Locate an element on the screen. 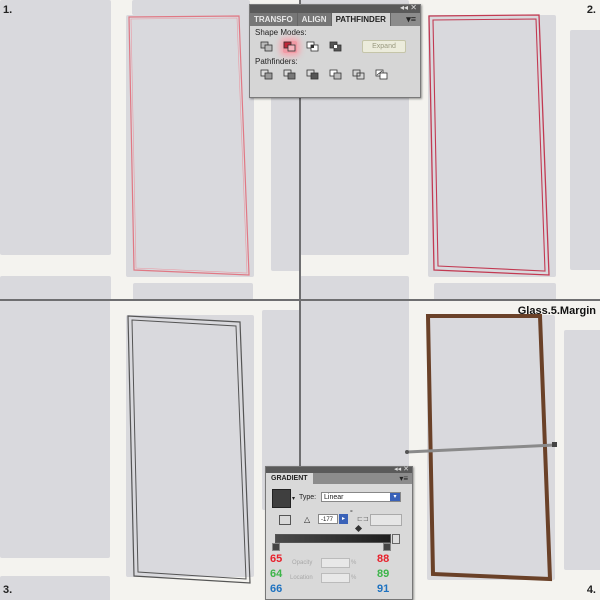  step-number: 1. is located at coordinates (8, 10).